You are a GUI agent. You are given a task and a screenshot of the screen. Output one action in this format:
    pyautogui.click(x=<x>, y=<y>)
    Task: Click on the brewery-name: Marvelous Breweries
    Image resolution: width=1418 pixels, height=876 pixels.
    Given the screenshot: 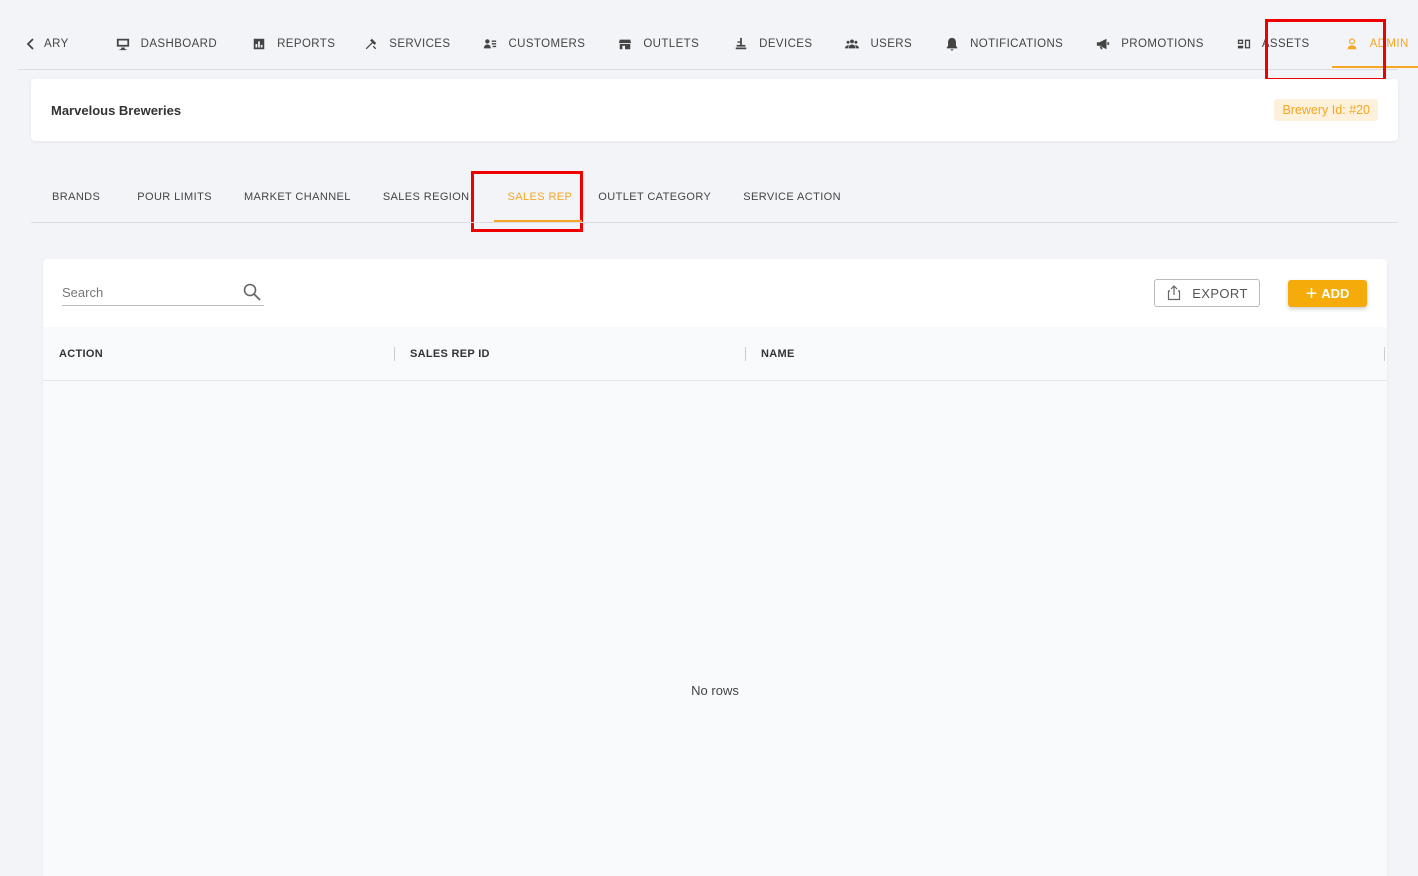 What is the action you would take?
    pyautogui.click(x=116, y=110)
    